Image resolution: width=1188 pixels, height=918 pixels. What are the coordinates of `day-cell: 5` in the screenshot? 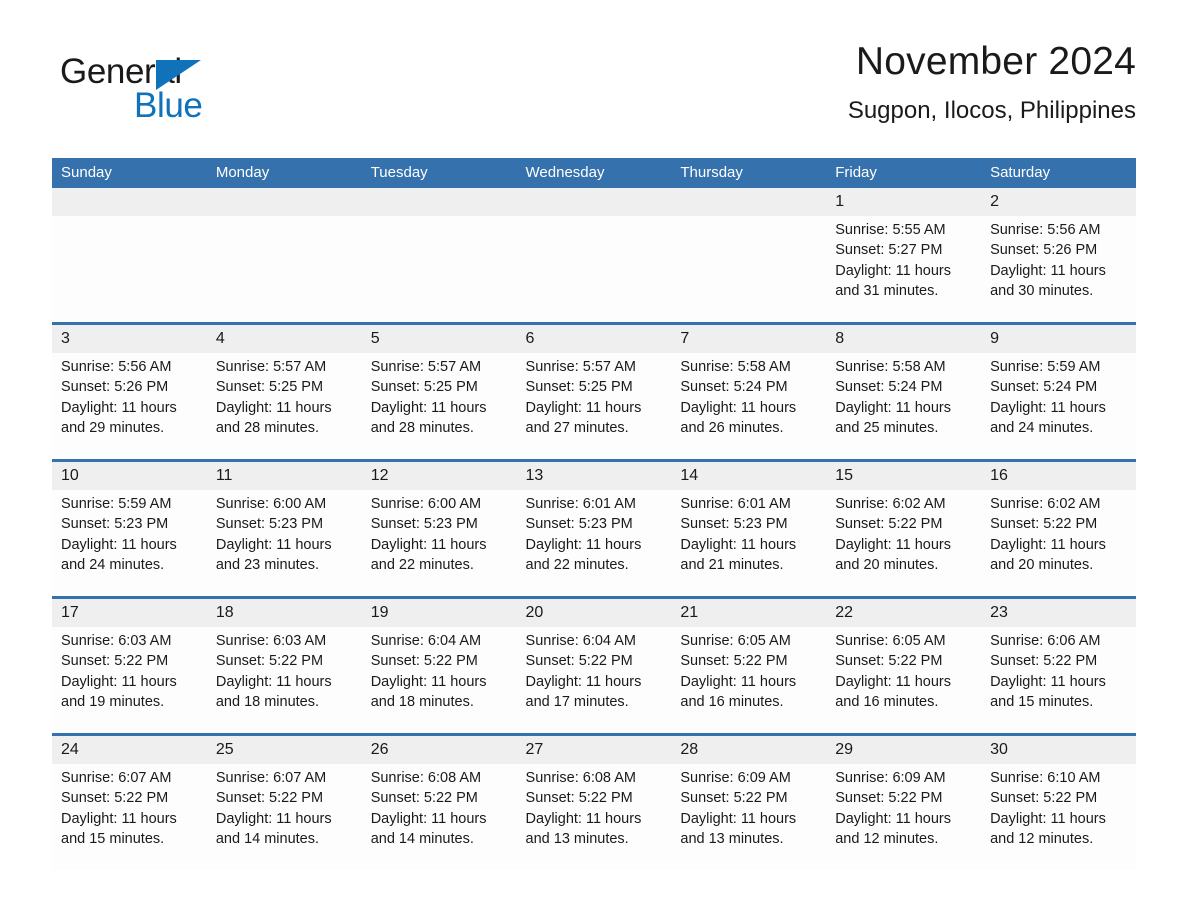 It's located at (439, 339).